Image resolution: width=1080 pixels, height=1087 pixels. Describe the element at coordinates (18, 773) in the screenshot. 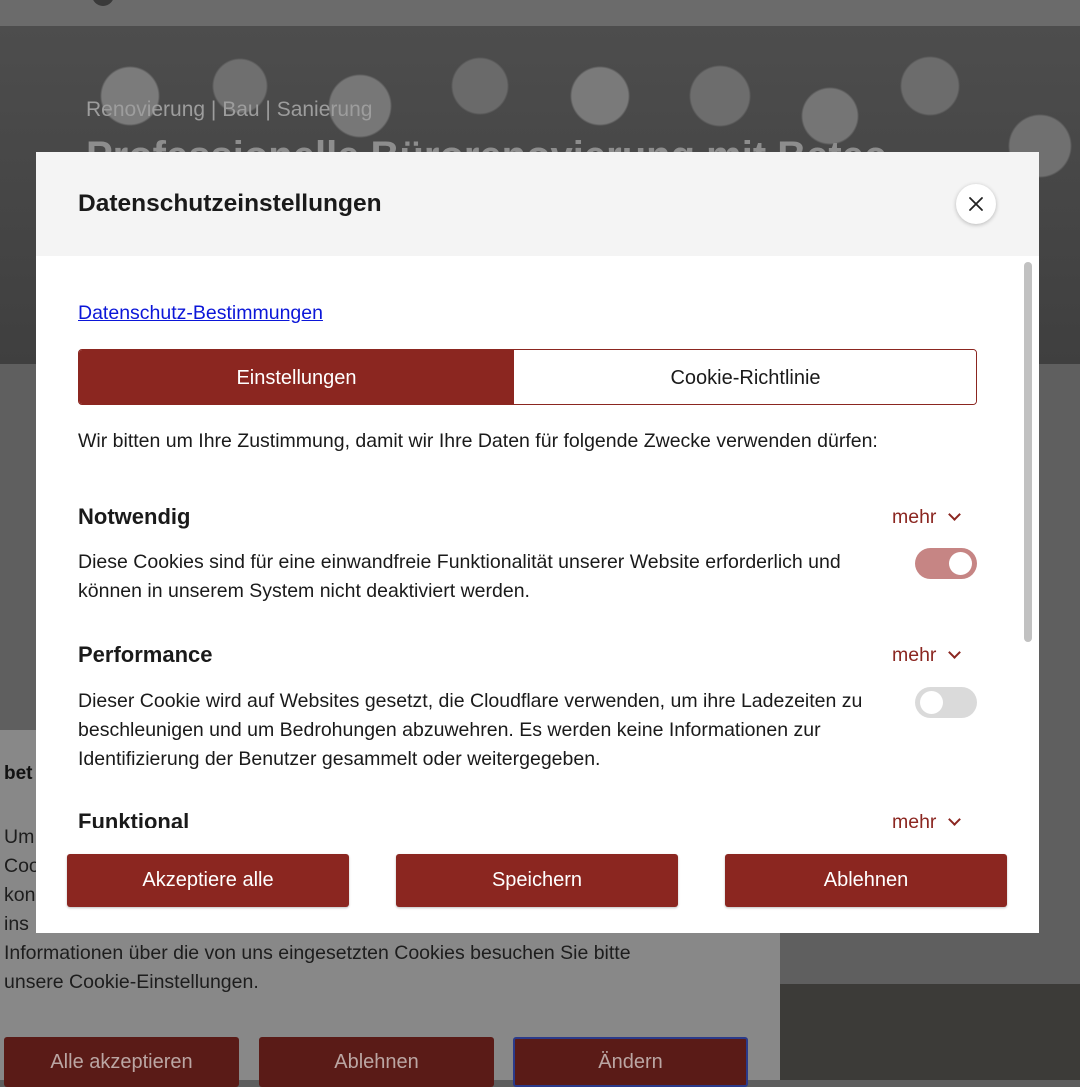

I see `cookie-banner-title: bet` at that location.